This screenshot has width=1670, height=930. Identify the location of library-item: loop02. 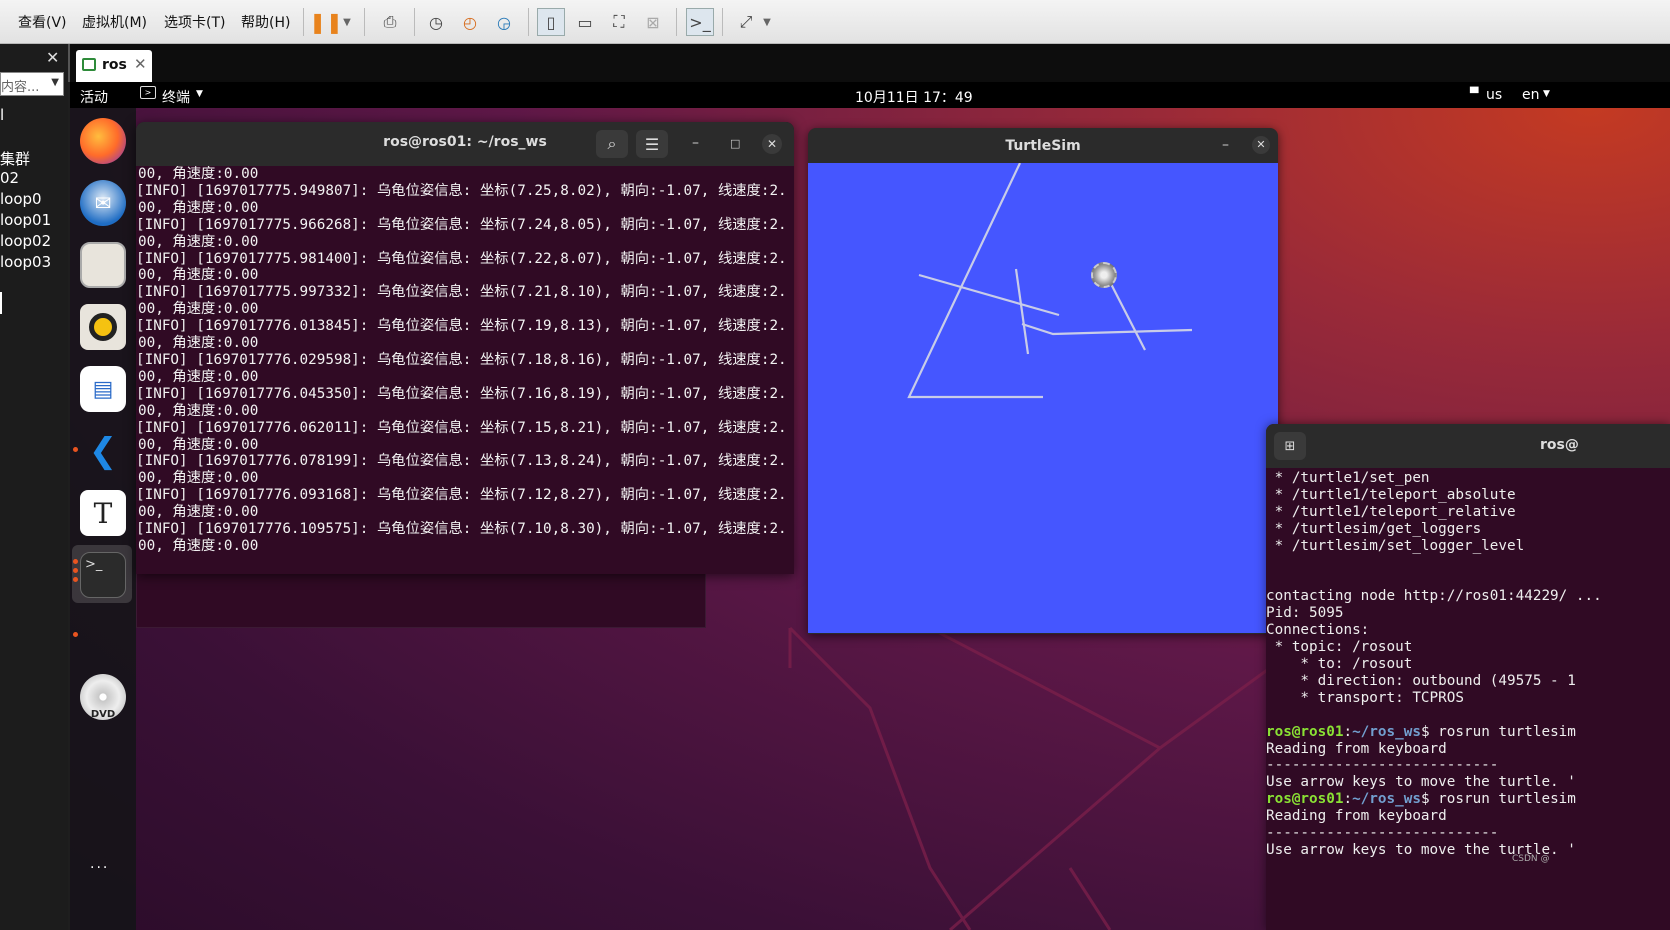
(25, 241).